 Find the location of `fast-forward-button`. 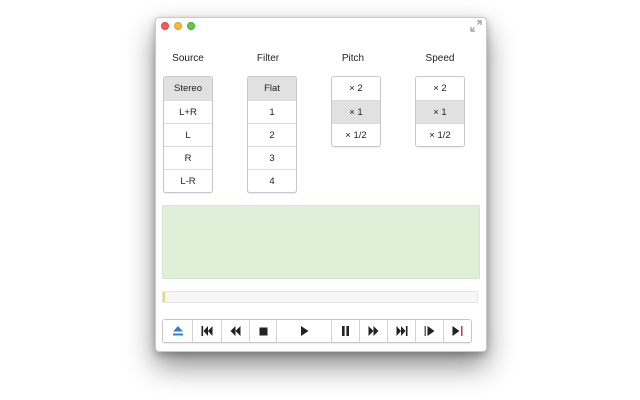

fast-forward-button is located at coordinates (373, 331).